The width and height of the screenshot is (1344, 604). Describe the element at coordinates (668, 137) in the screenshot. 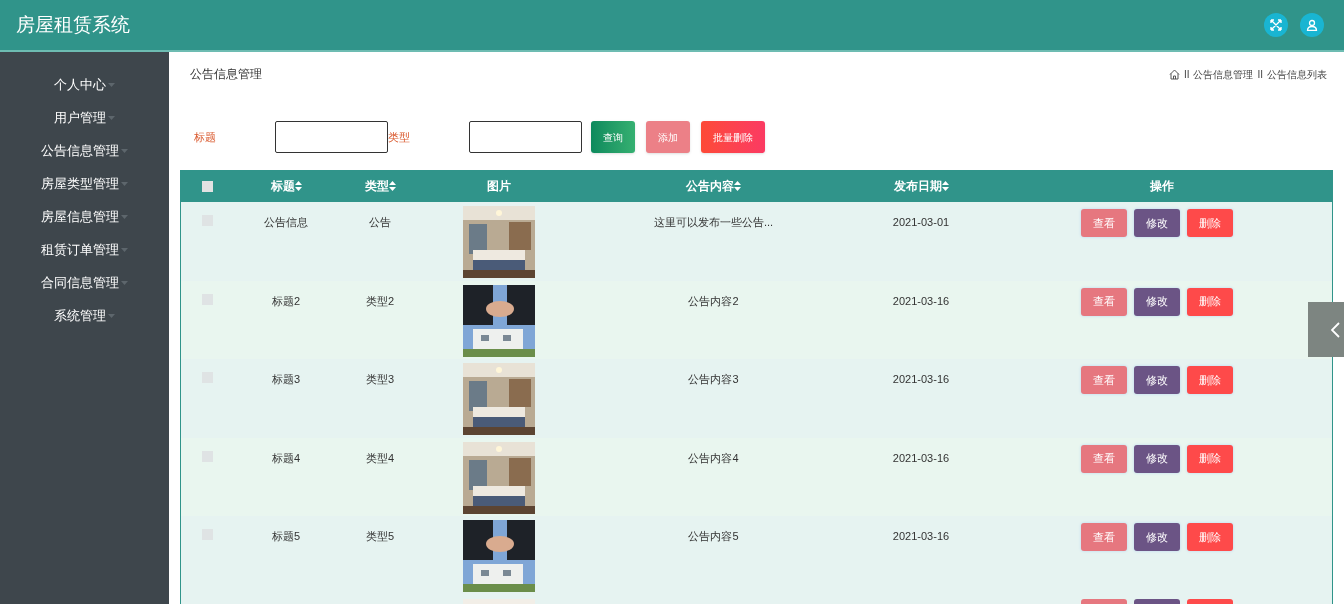

I see `add-button: 添加` at that location.